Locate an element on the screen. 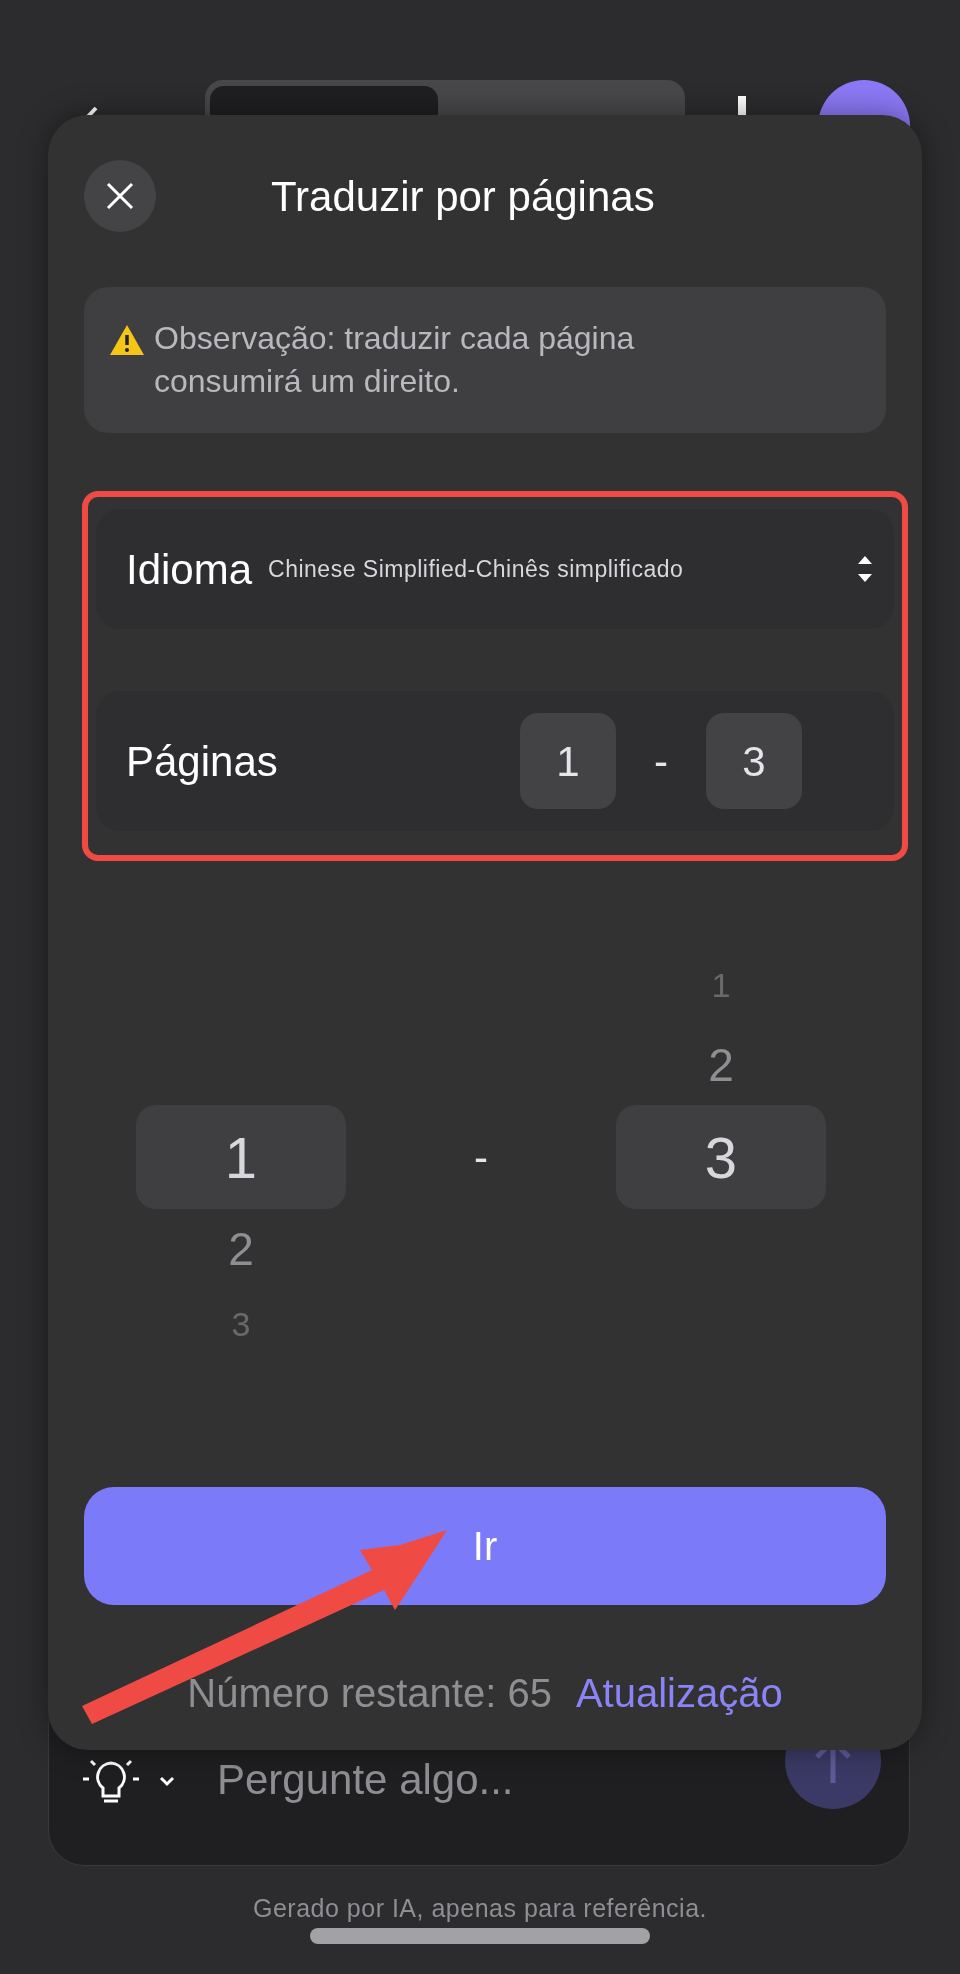  page-to-field: 3 is located at coordinates (754, 761).